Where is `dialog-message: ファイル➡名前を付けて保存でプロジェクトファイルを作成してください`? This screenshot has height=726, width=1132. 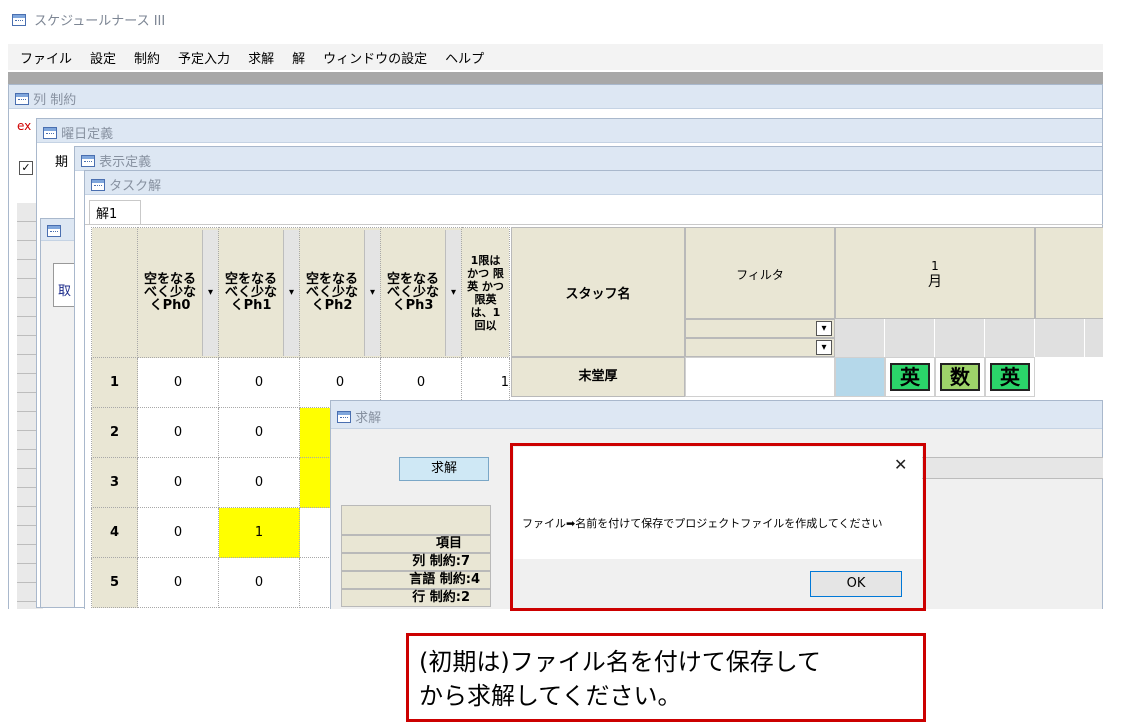
dialog-message: ファイル➡名前を付けて保存でプロジェクトファイルを作成してください is located at coordinates (702, 523).